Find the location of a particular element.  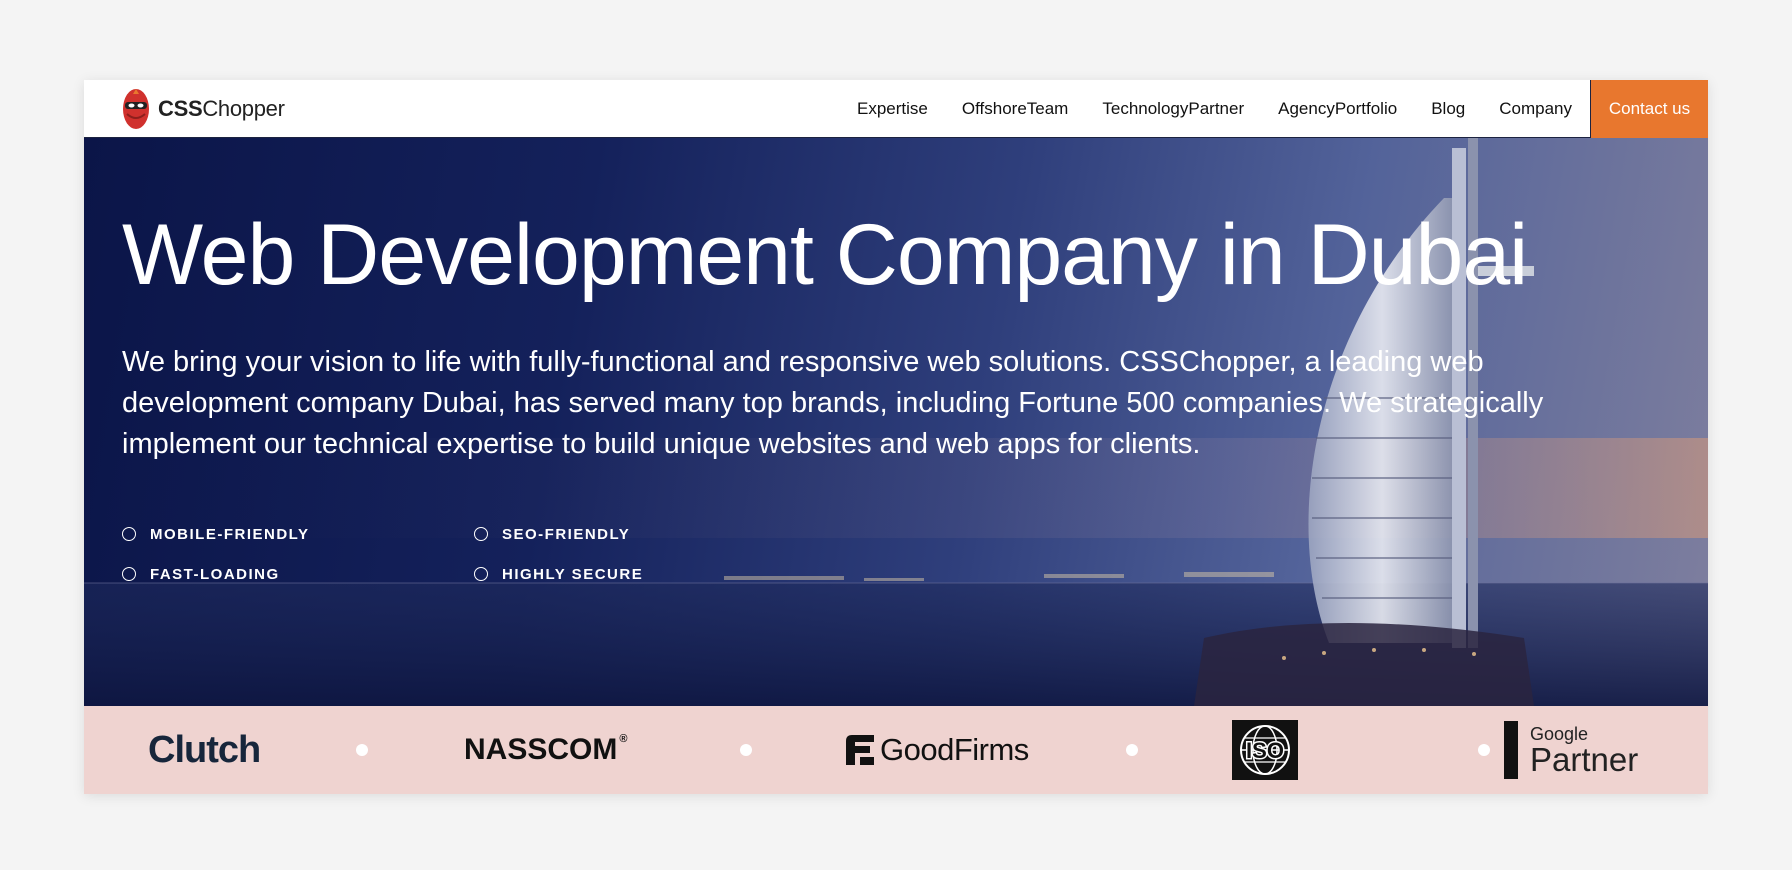

feature-label: HIGHLY SECURE is located at coordinates (573, 574).